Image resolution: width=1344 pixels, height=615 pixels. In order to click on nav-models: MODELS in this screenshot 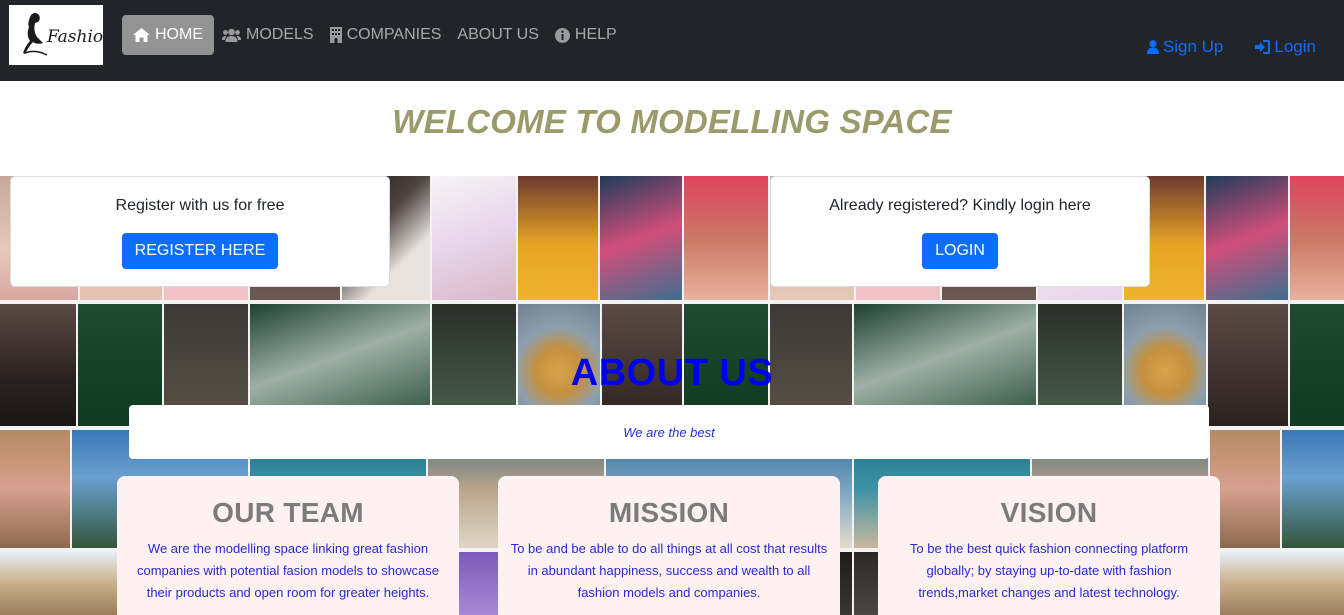, I will do `click(268, 35)`.